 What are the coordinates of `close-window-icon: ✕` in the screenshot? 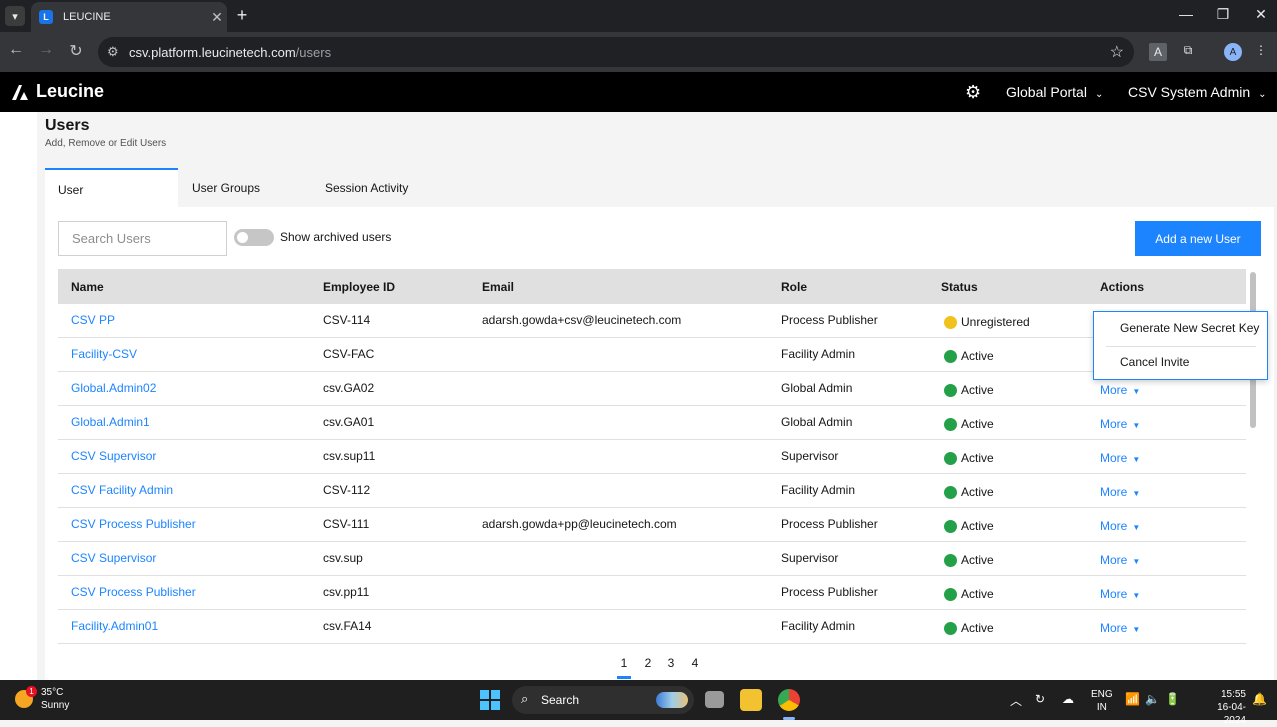 It's located at (1261, 14).